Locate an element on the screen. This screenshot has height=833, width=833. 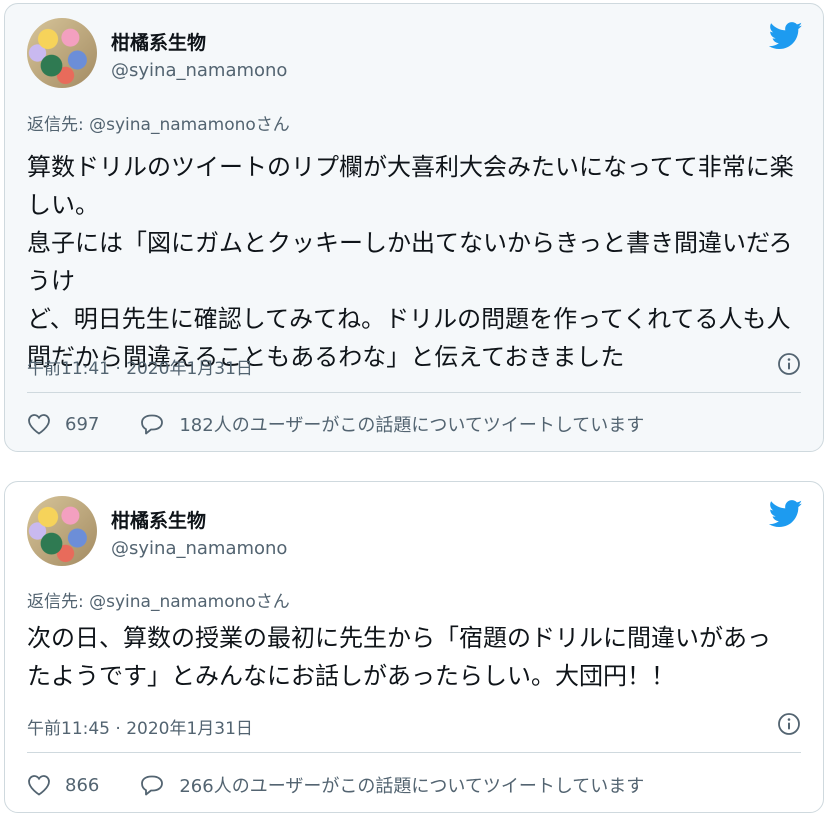
conversation-link: 182人のユーザーがこの話題についてツイートしています is located at coordinates (391, 424).